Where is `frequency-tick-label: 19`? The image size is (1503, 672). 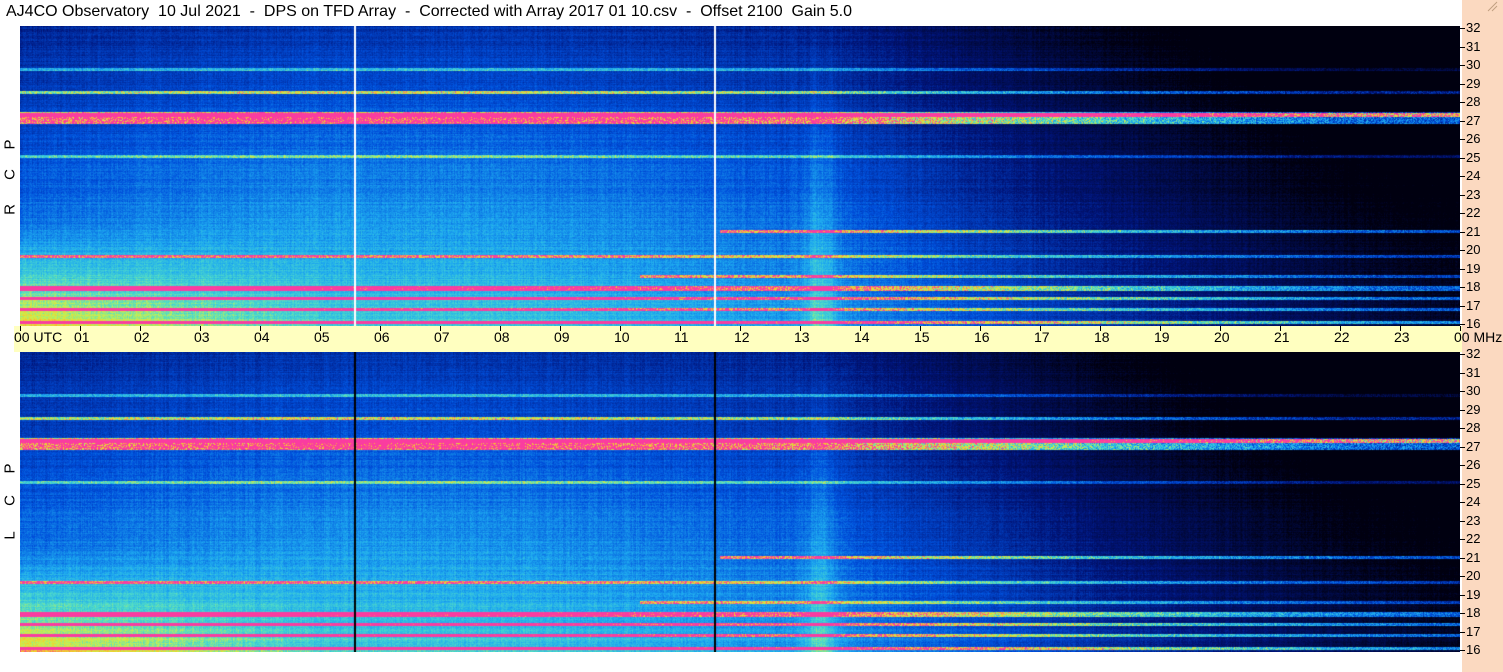 frequency-tick-label: 19 is located at coordinates (1473, 594).